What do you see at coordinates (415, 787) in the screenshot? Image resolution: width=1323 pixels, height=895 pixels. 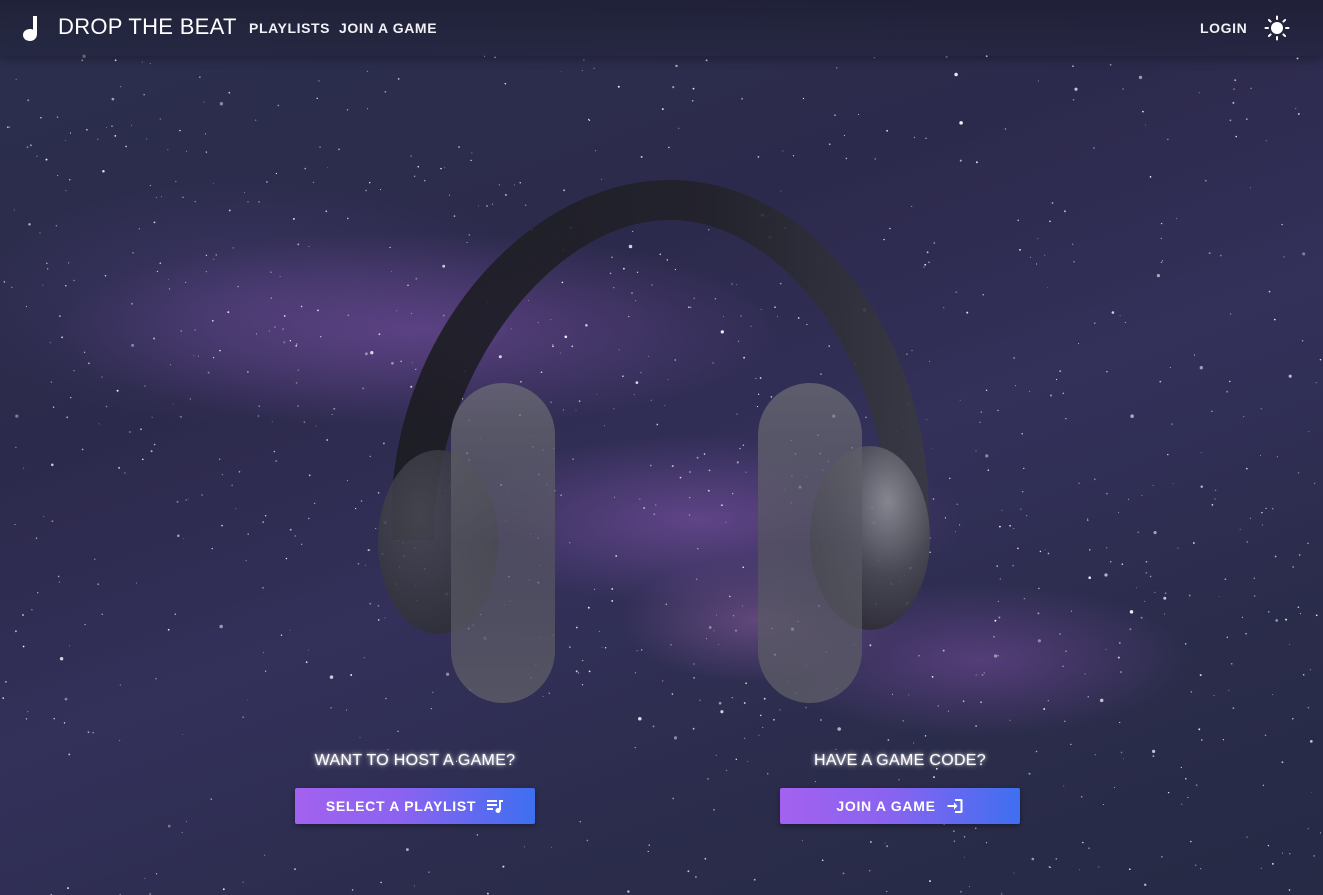 I see `host-game-section: WANT TO HOST A GAME? SELECT A PLAYLIST` at bounding box center [415, 787].